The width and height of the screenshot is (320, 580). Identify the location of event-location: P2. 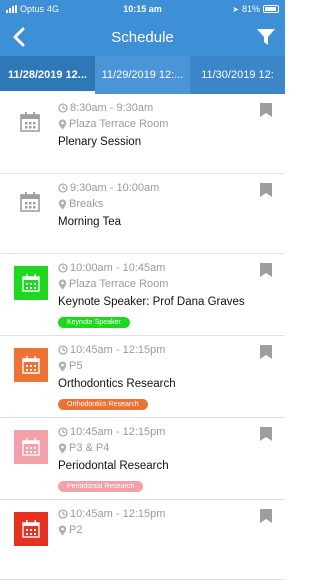
(76, 530).